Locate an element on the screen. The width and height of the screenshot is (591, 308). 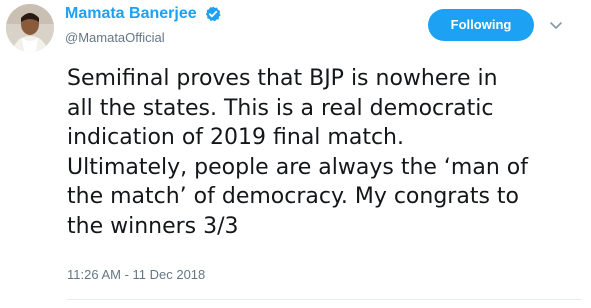
divider is located at coordinates (324, 299).